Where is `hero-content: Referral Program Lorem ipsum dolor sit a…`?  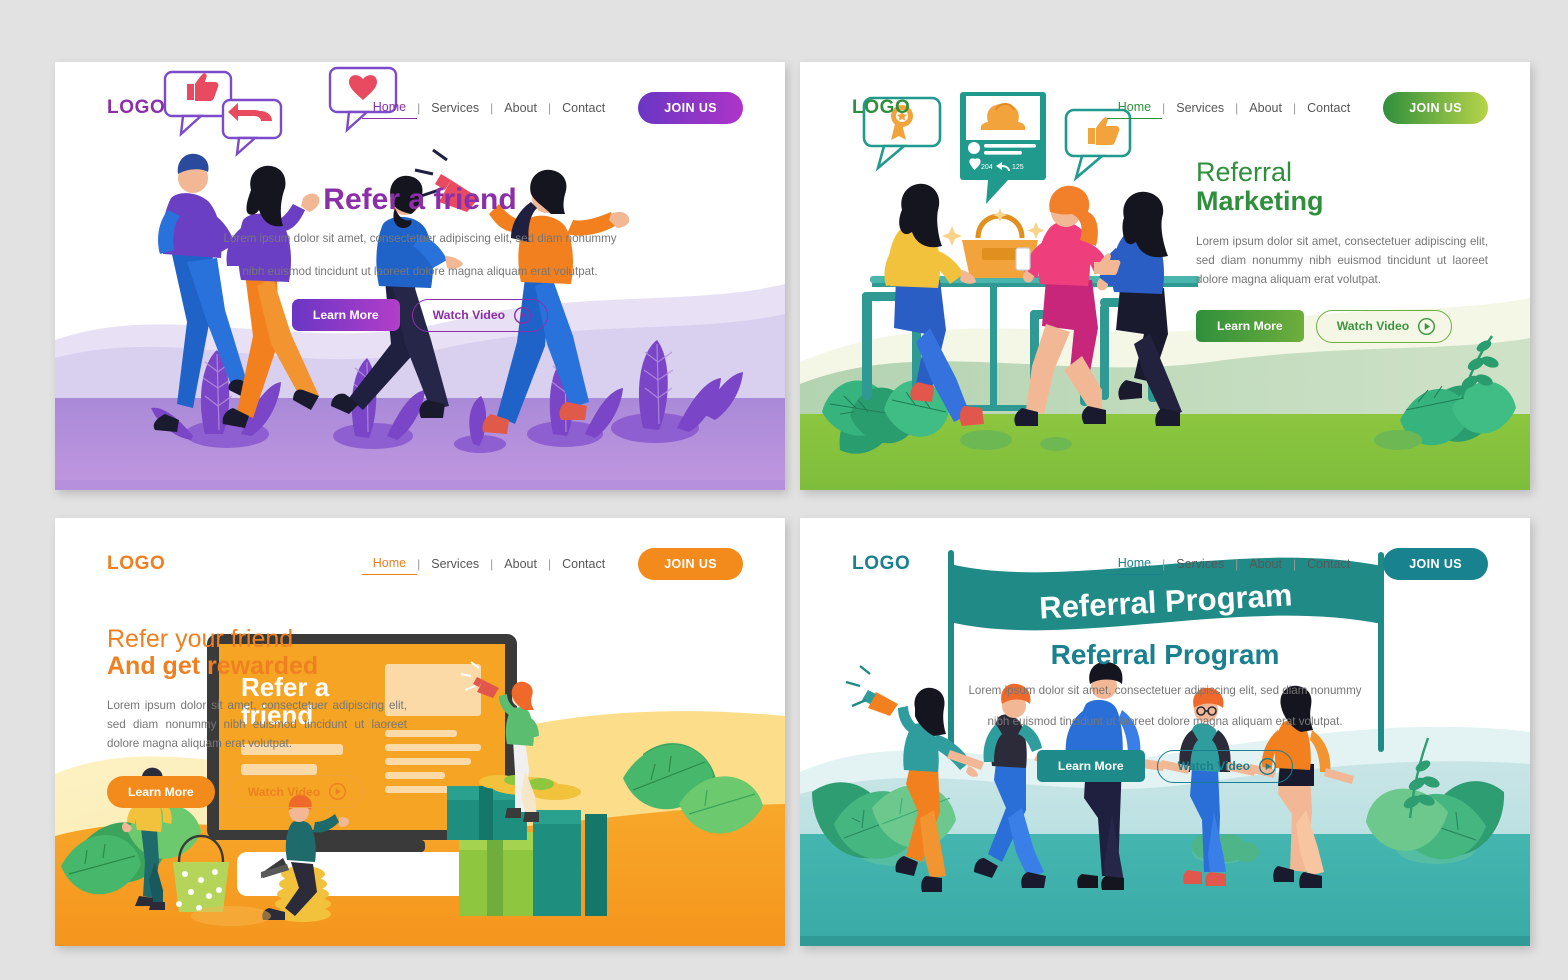
hero-content: Referral Program Lorem ipsum dolor sit a… is located at coordinates (1165, 711).